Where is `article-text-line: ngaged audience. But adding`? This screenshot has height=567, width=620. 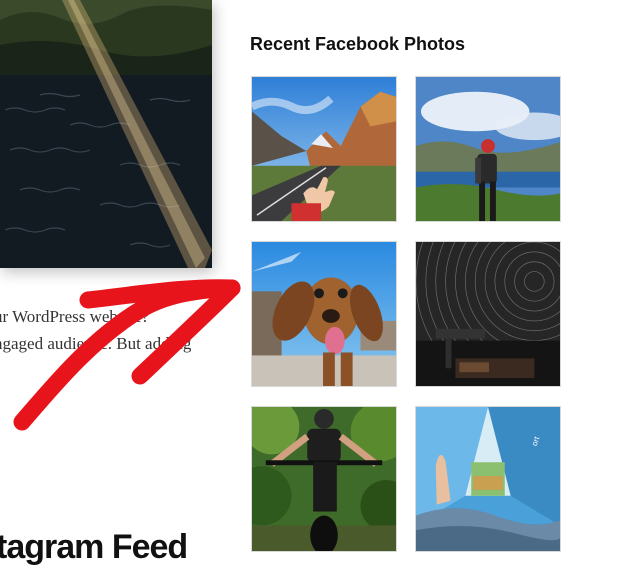 article-text-line: ngaged audience. But adding is located at coordinates (96, 343).